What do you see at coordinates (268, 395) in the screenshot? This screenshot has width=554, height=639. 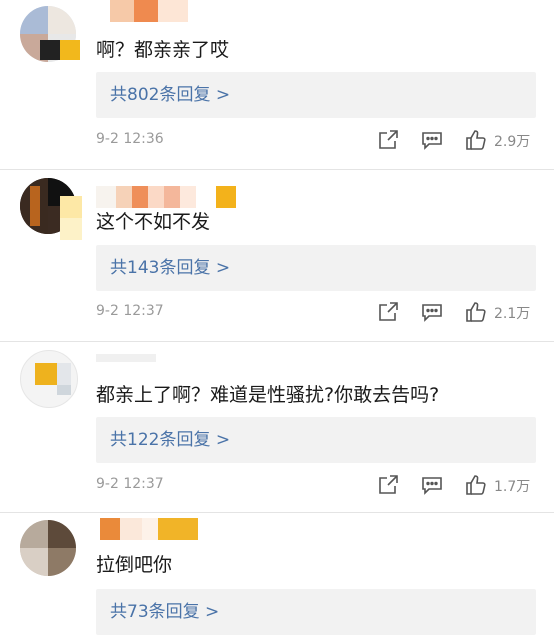 I see `comment-text: 都亲上了啊？难道是性骚扰?你敢去告吗?` at bounding box center [268, 395].